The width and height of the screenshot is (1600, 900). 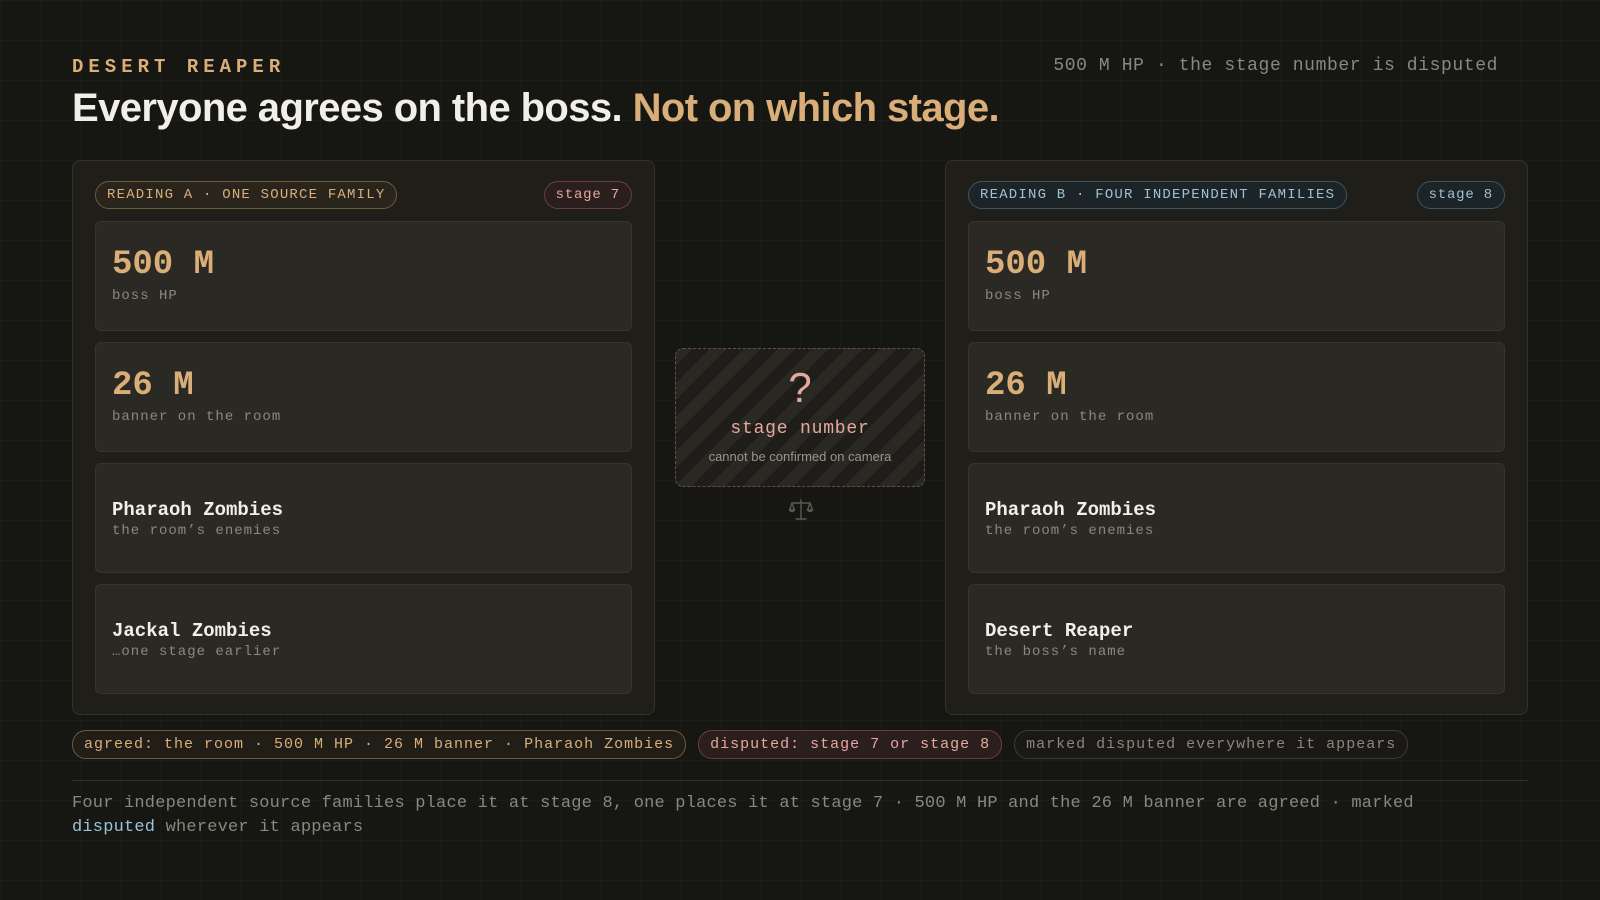 I want to click on reading-b-boss-name-card: Desert Reaper the boss’s name, so click(x=1236, y=639).